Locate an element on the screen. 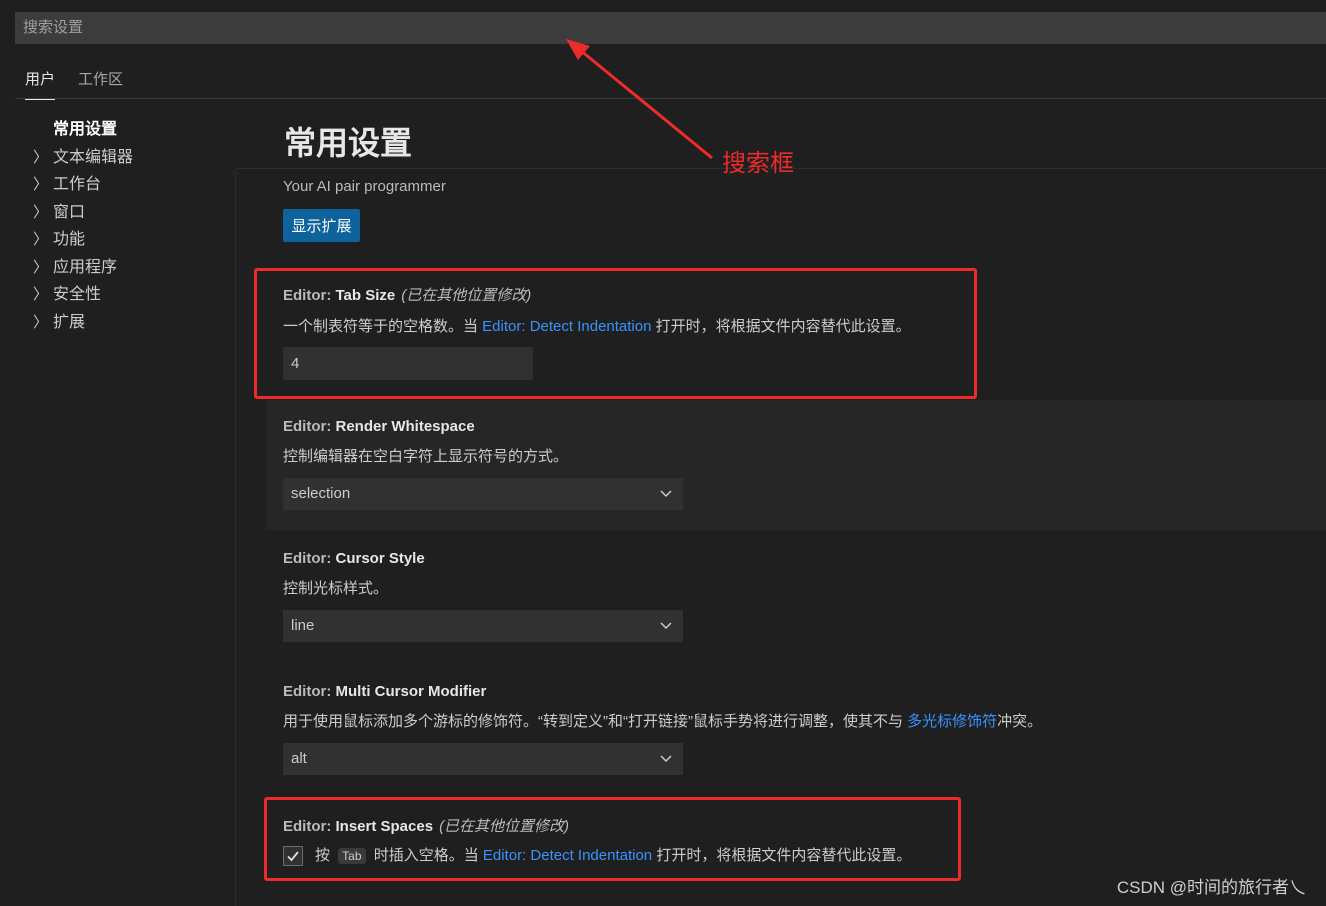 The width and height of the screenshot is (1326, 906). annotation-label: 搜索框 is located at coordinates (758, 163).